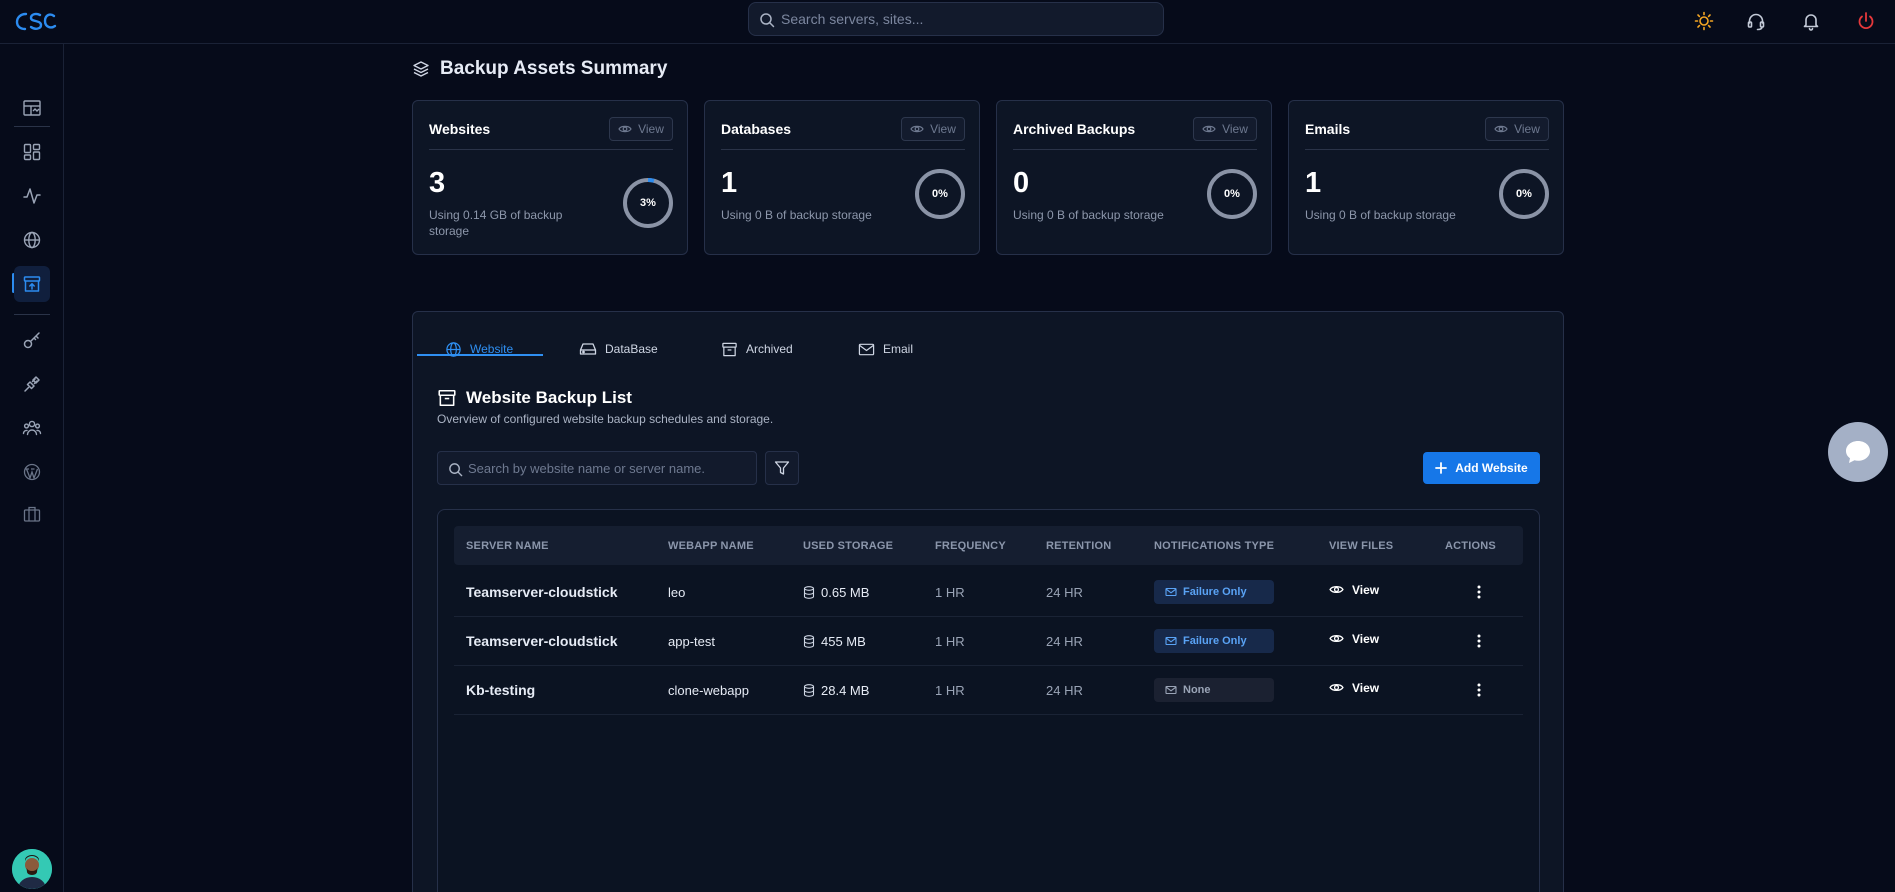 The height and width of the screenshot is (892, 1895). What do you see at coordinates (1866, 21) in the screenshot?
I see `power-icon` at bounding box center [1866, 21].